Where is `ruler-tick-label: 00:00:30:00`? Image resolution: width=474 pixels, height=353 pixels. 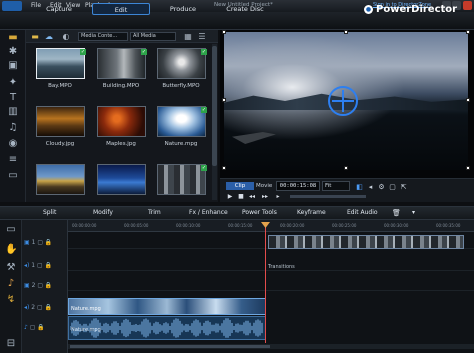 ruler-tick-label: 00:00:30:00 is located at coordinates (396, 225).